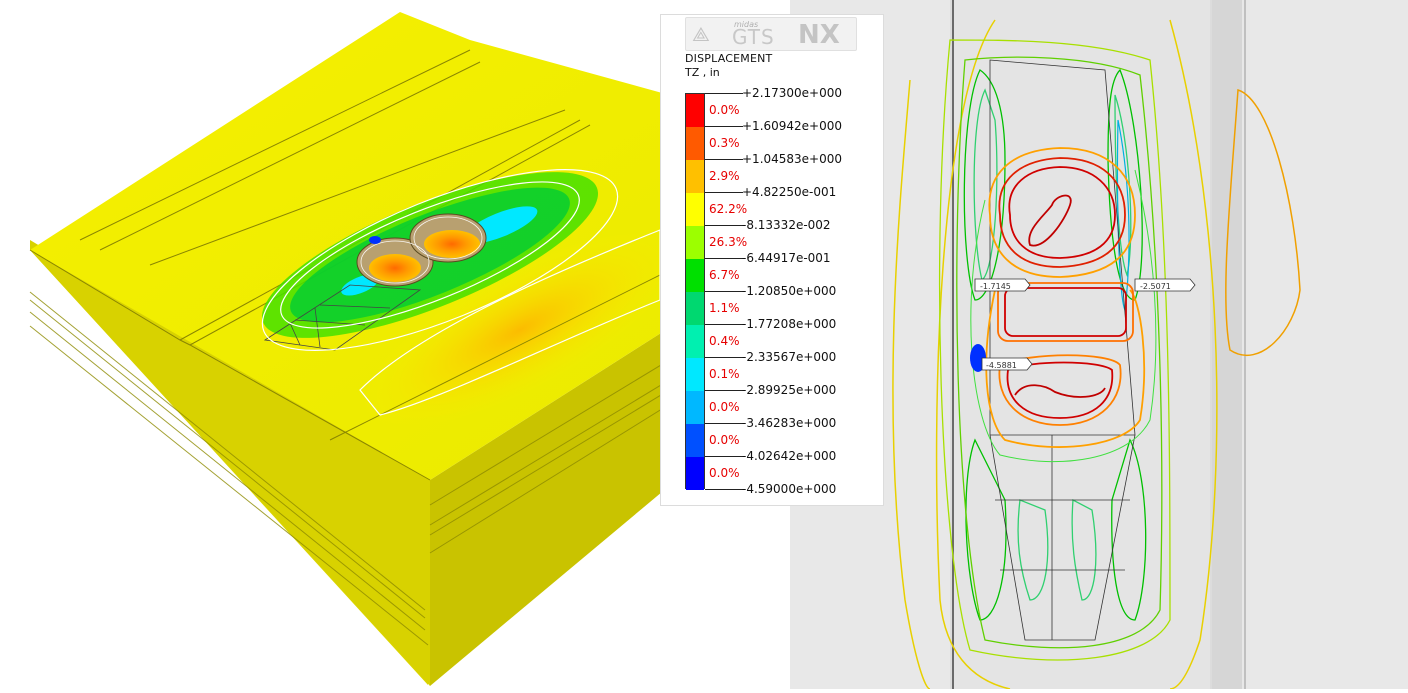 The image size is (1408, 693). What do you see at coordinates (701, 34) in the screenshot?
I see `logo-mark-icon: ⟁` at bounding box center [701, 34].